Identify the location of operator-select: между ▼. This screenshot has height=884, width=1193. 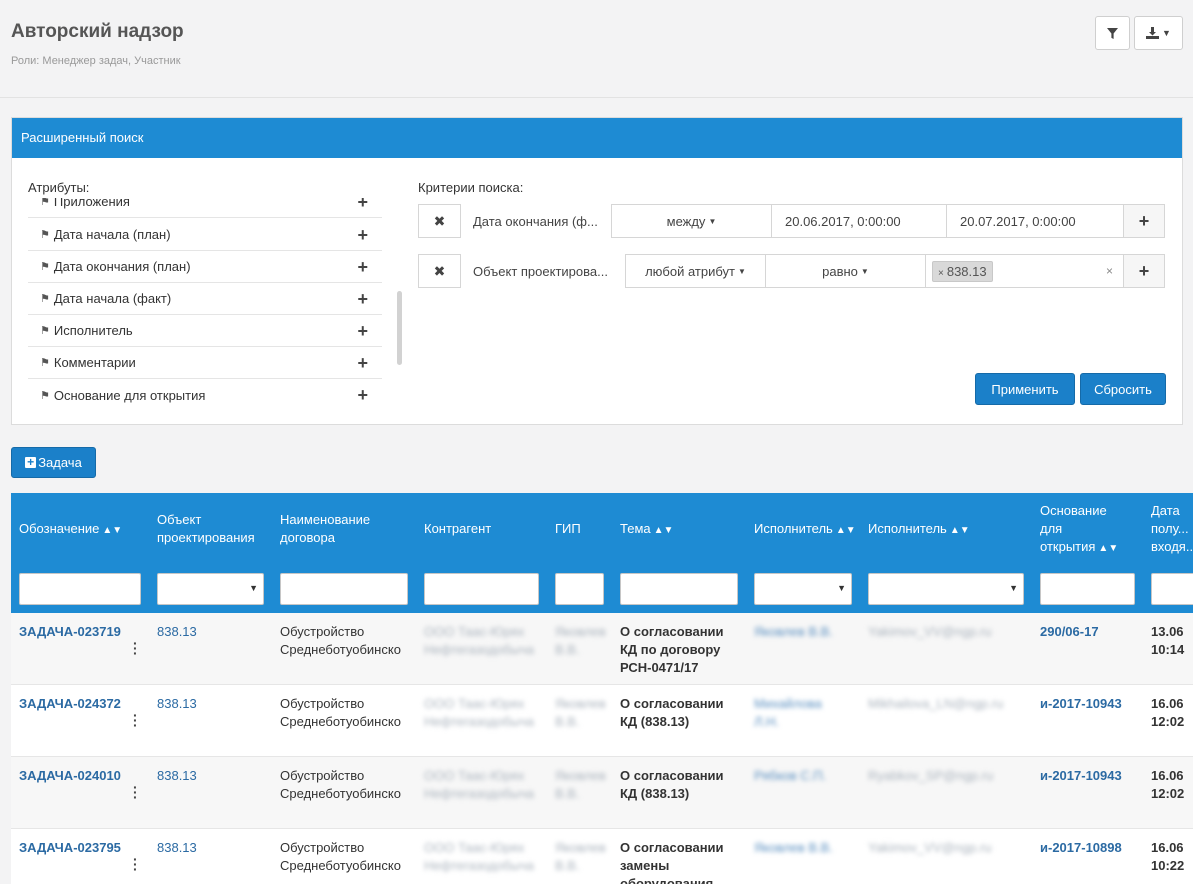
(691, 221).